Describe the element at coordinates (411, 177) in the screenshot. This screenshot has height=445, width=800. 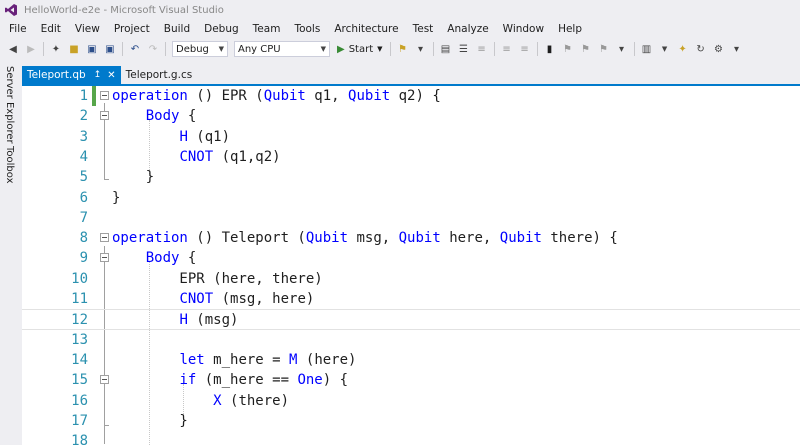
I see `code-line: 5 }` at that location.